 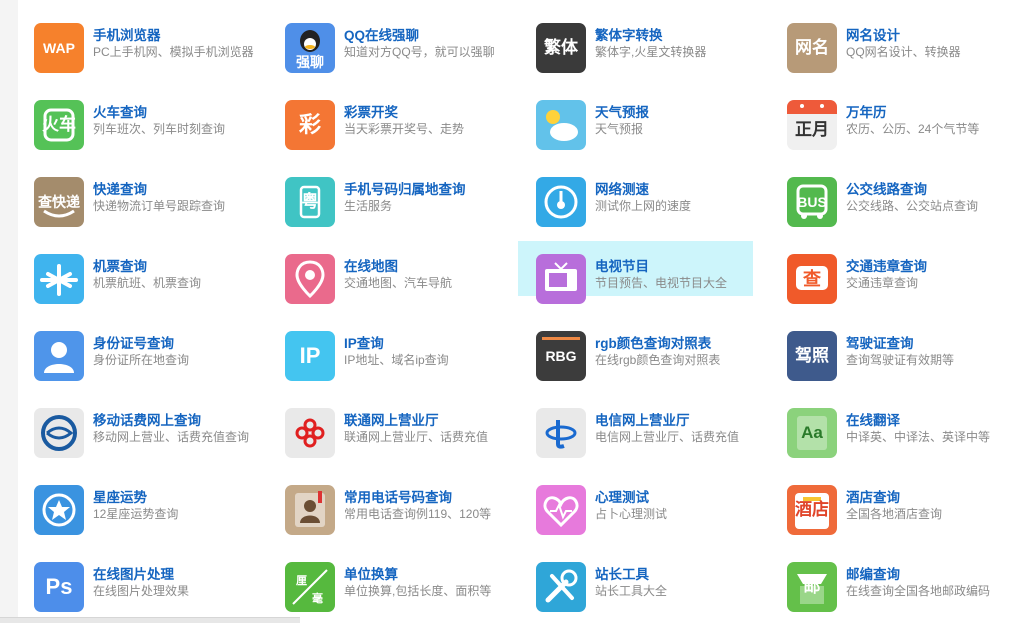 What do you see at coordinates (310, 201) in the screenshot?
I see `phone-location-icon: 粤` at bounding box center [310, 201].